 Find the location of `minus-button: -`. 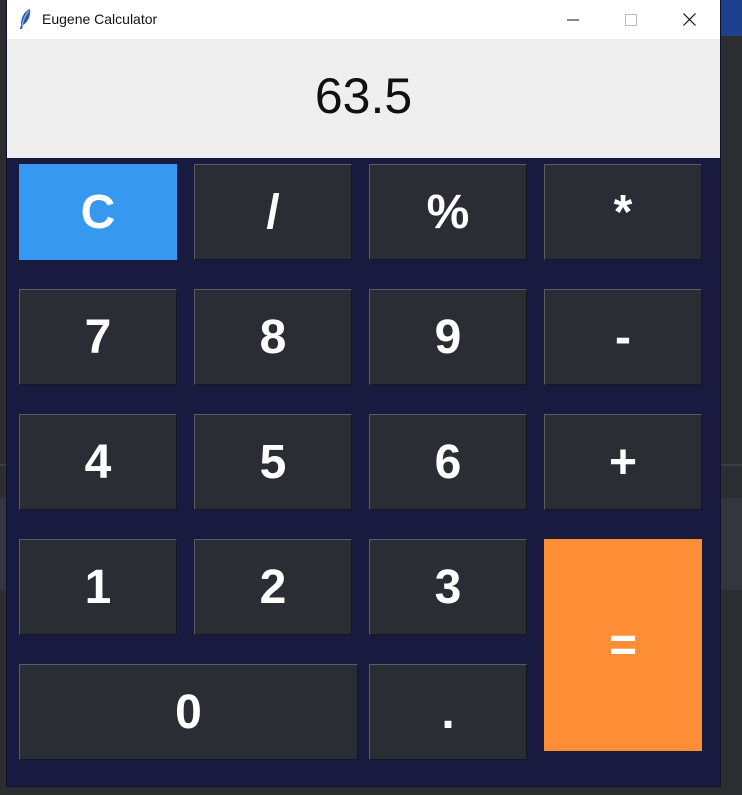

minus-button: - is located at coordinates (623, 337).